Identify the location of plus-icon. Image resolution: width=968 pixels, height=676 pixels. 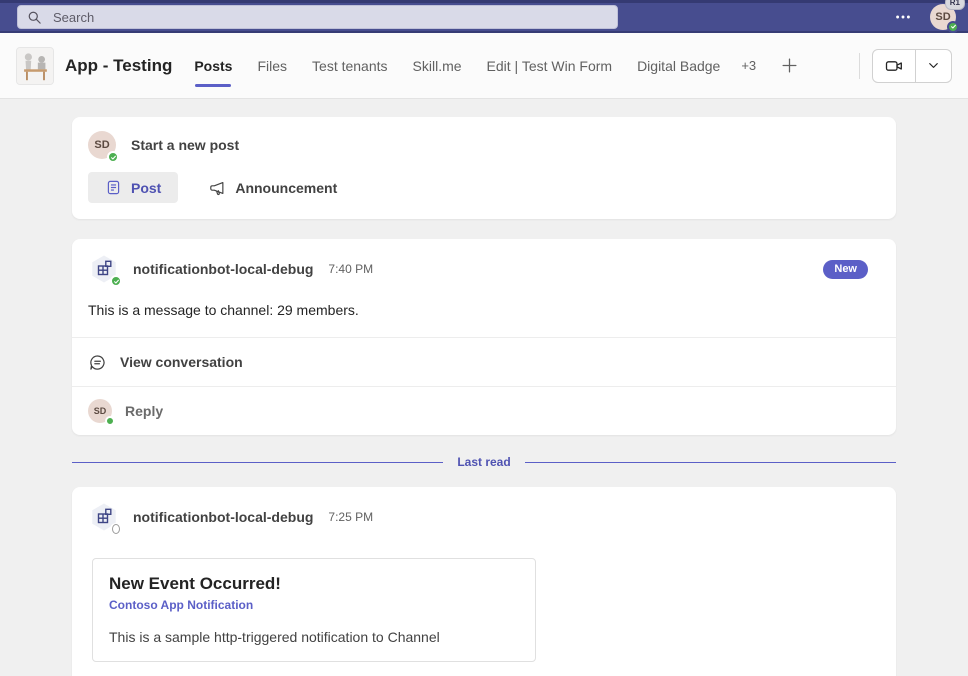
(789, 65).